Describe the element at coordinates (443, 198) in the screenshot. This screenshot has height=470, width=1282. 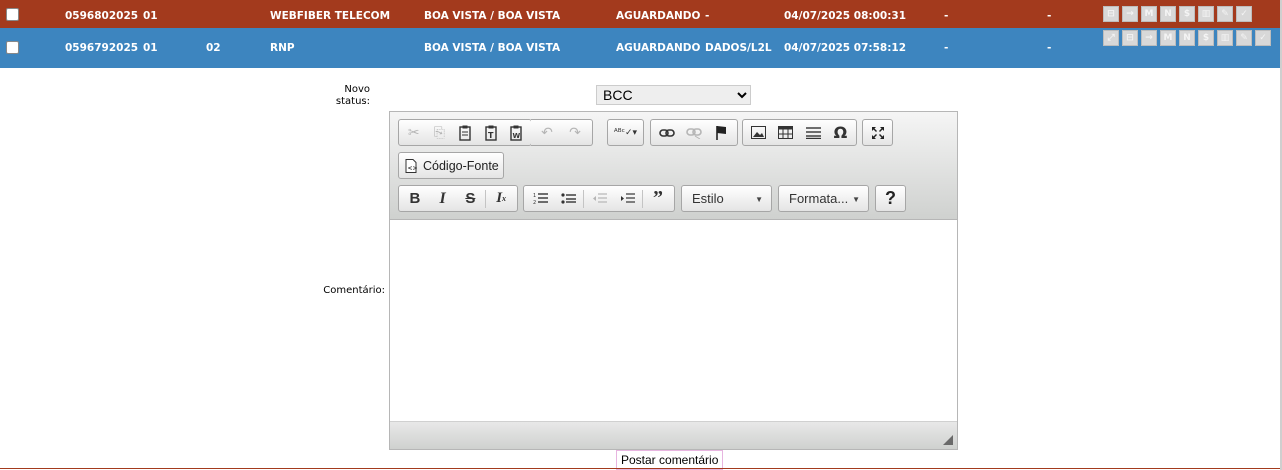
I see `italic-icon: I` at that location.